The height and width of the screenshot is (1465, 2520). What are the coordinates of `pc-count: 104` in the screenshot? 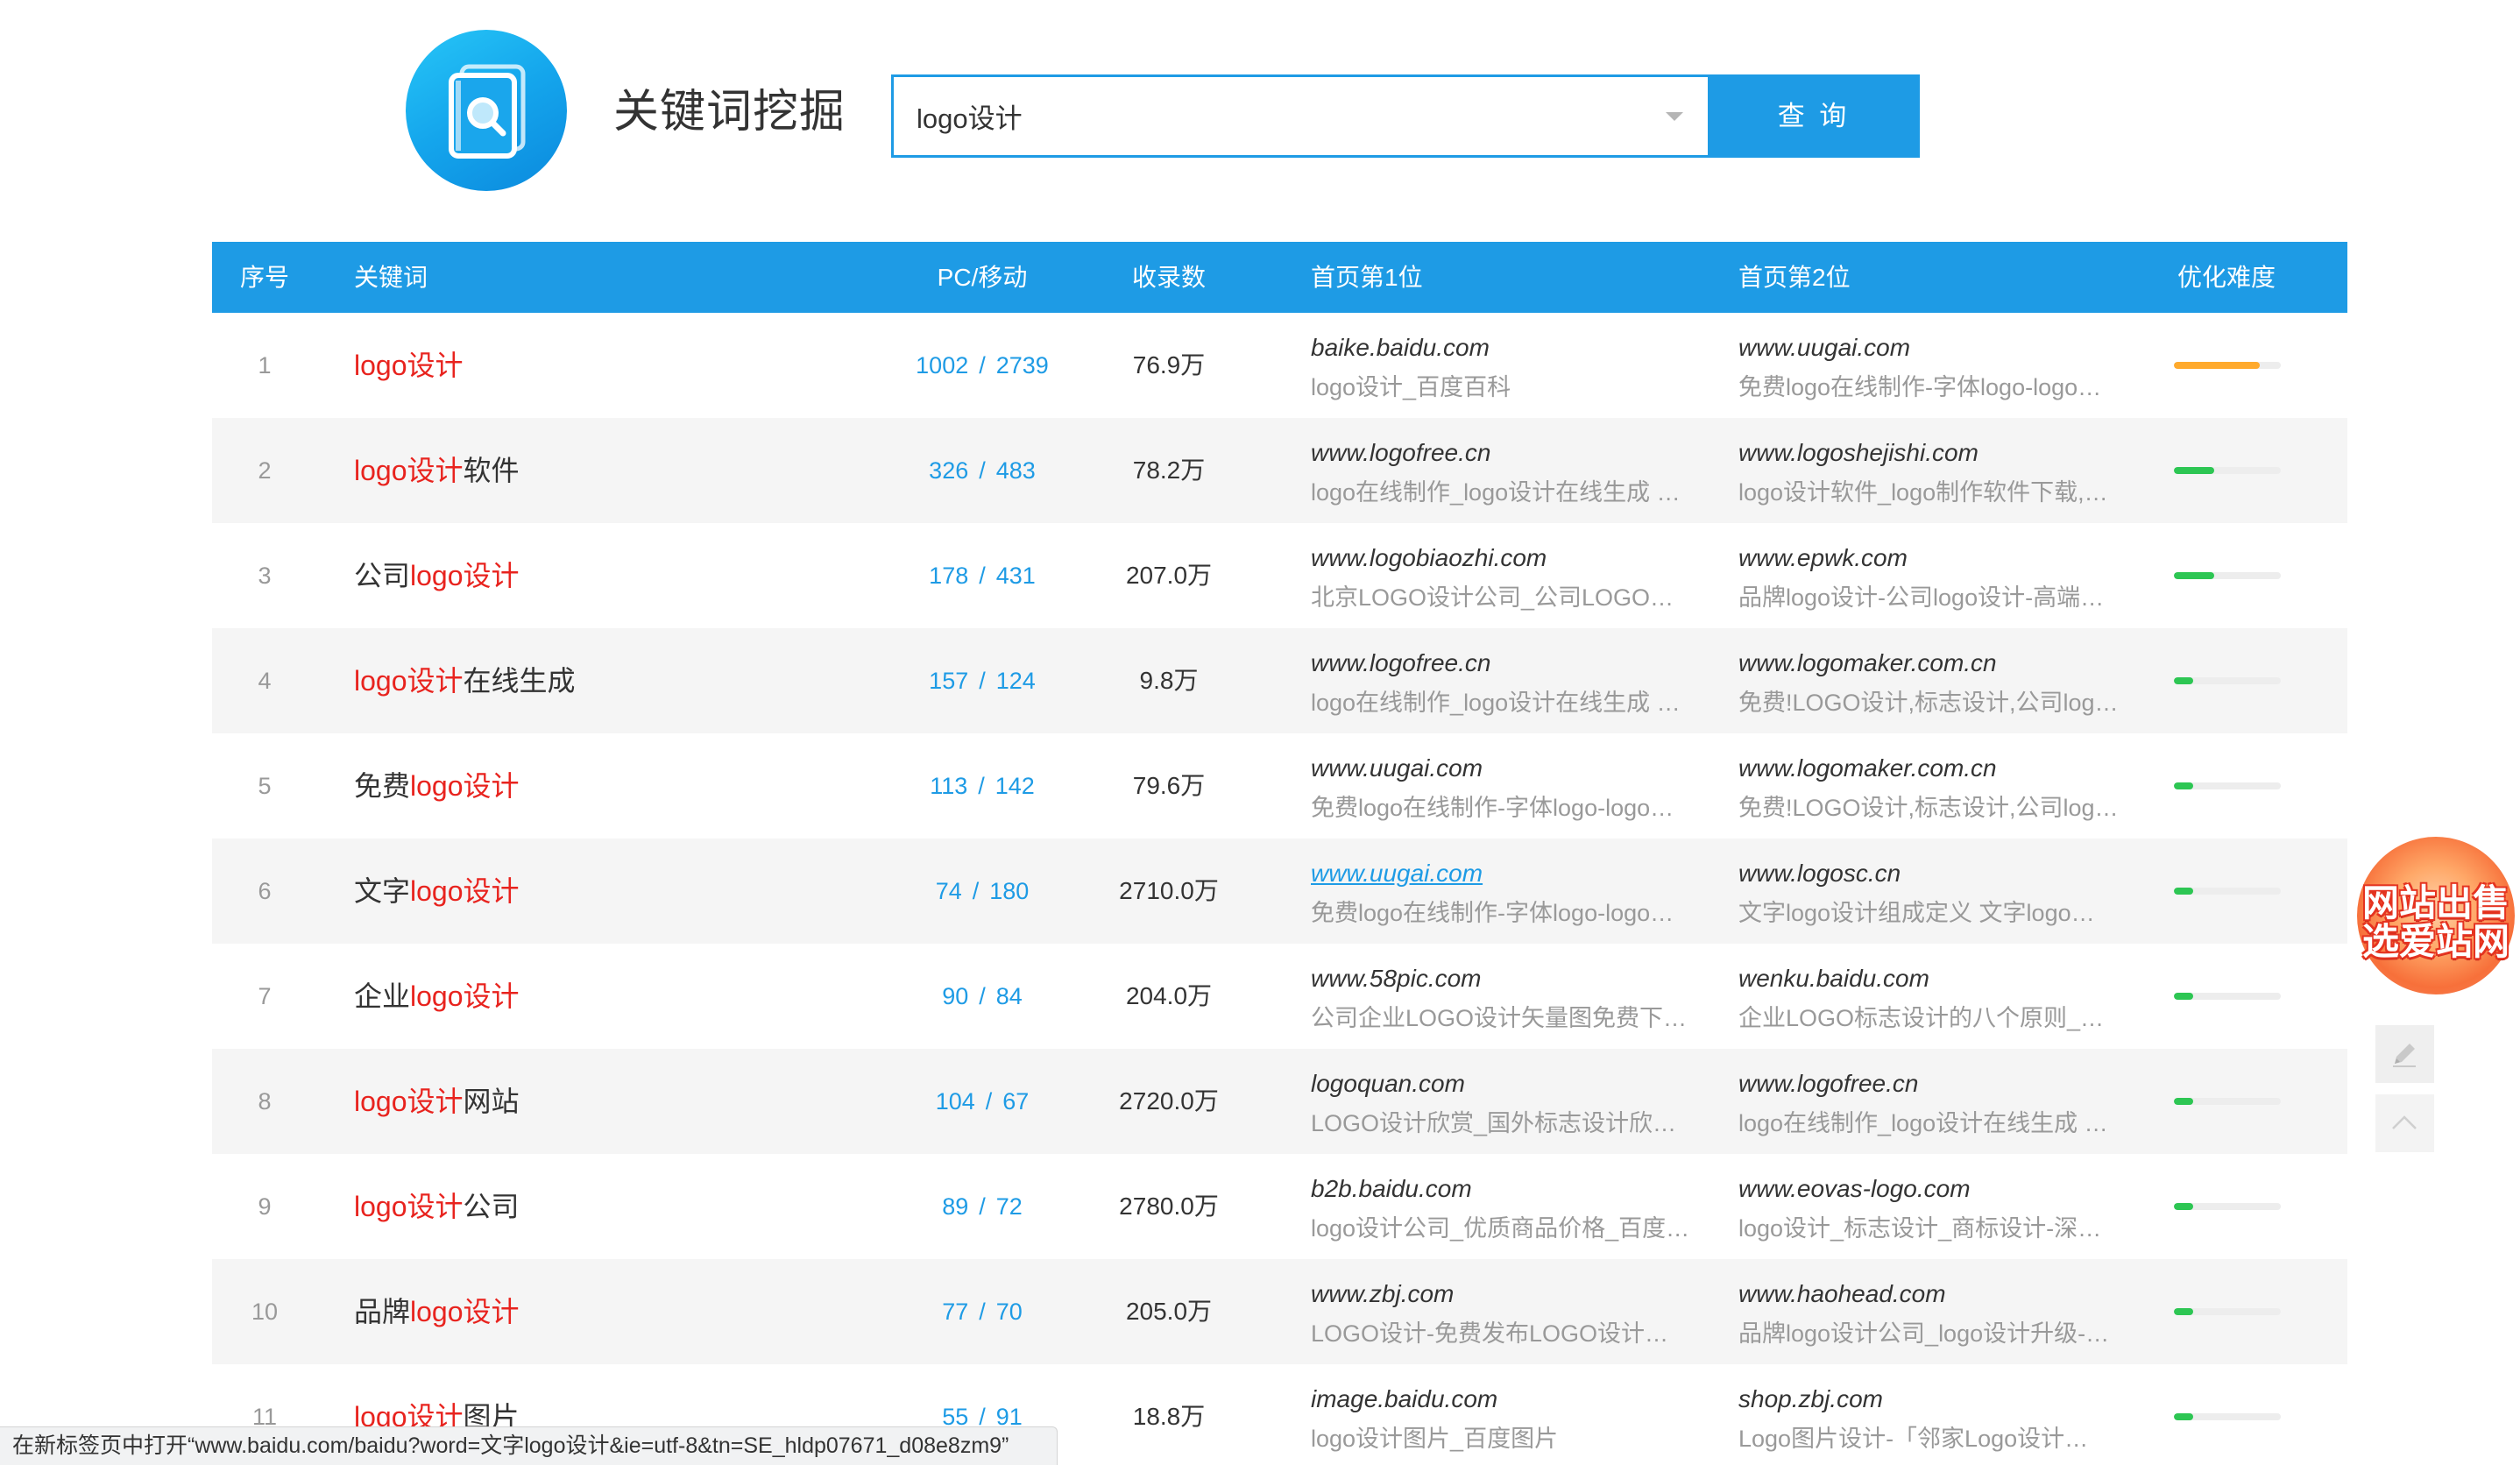 It's located at (955, 1101).